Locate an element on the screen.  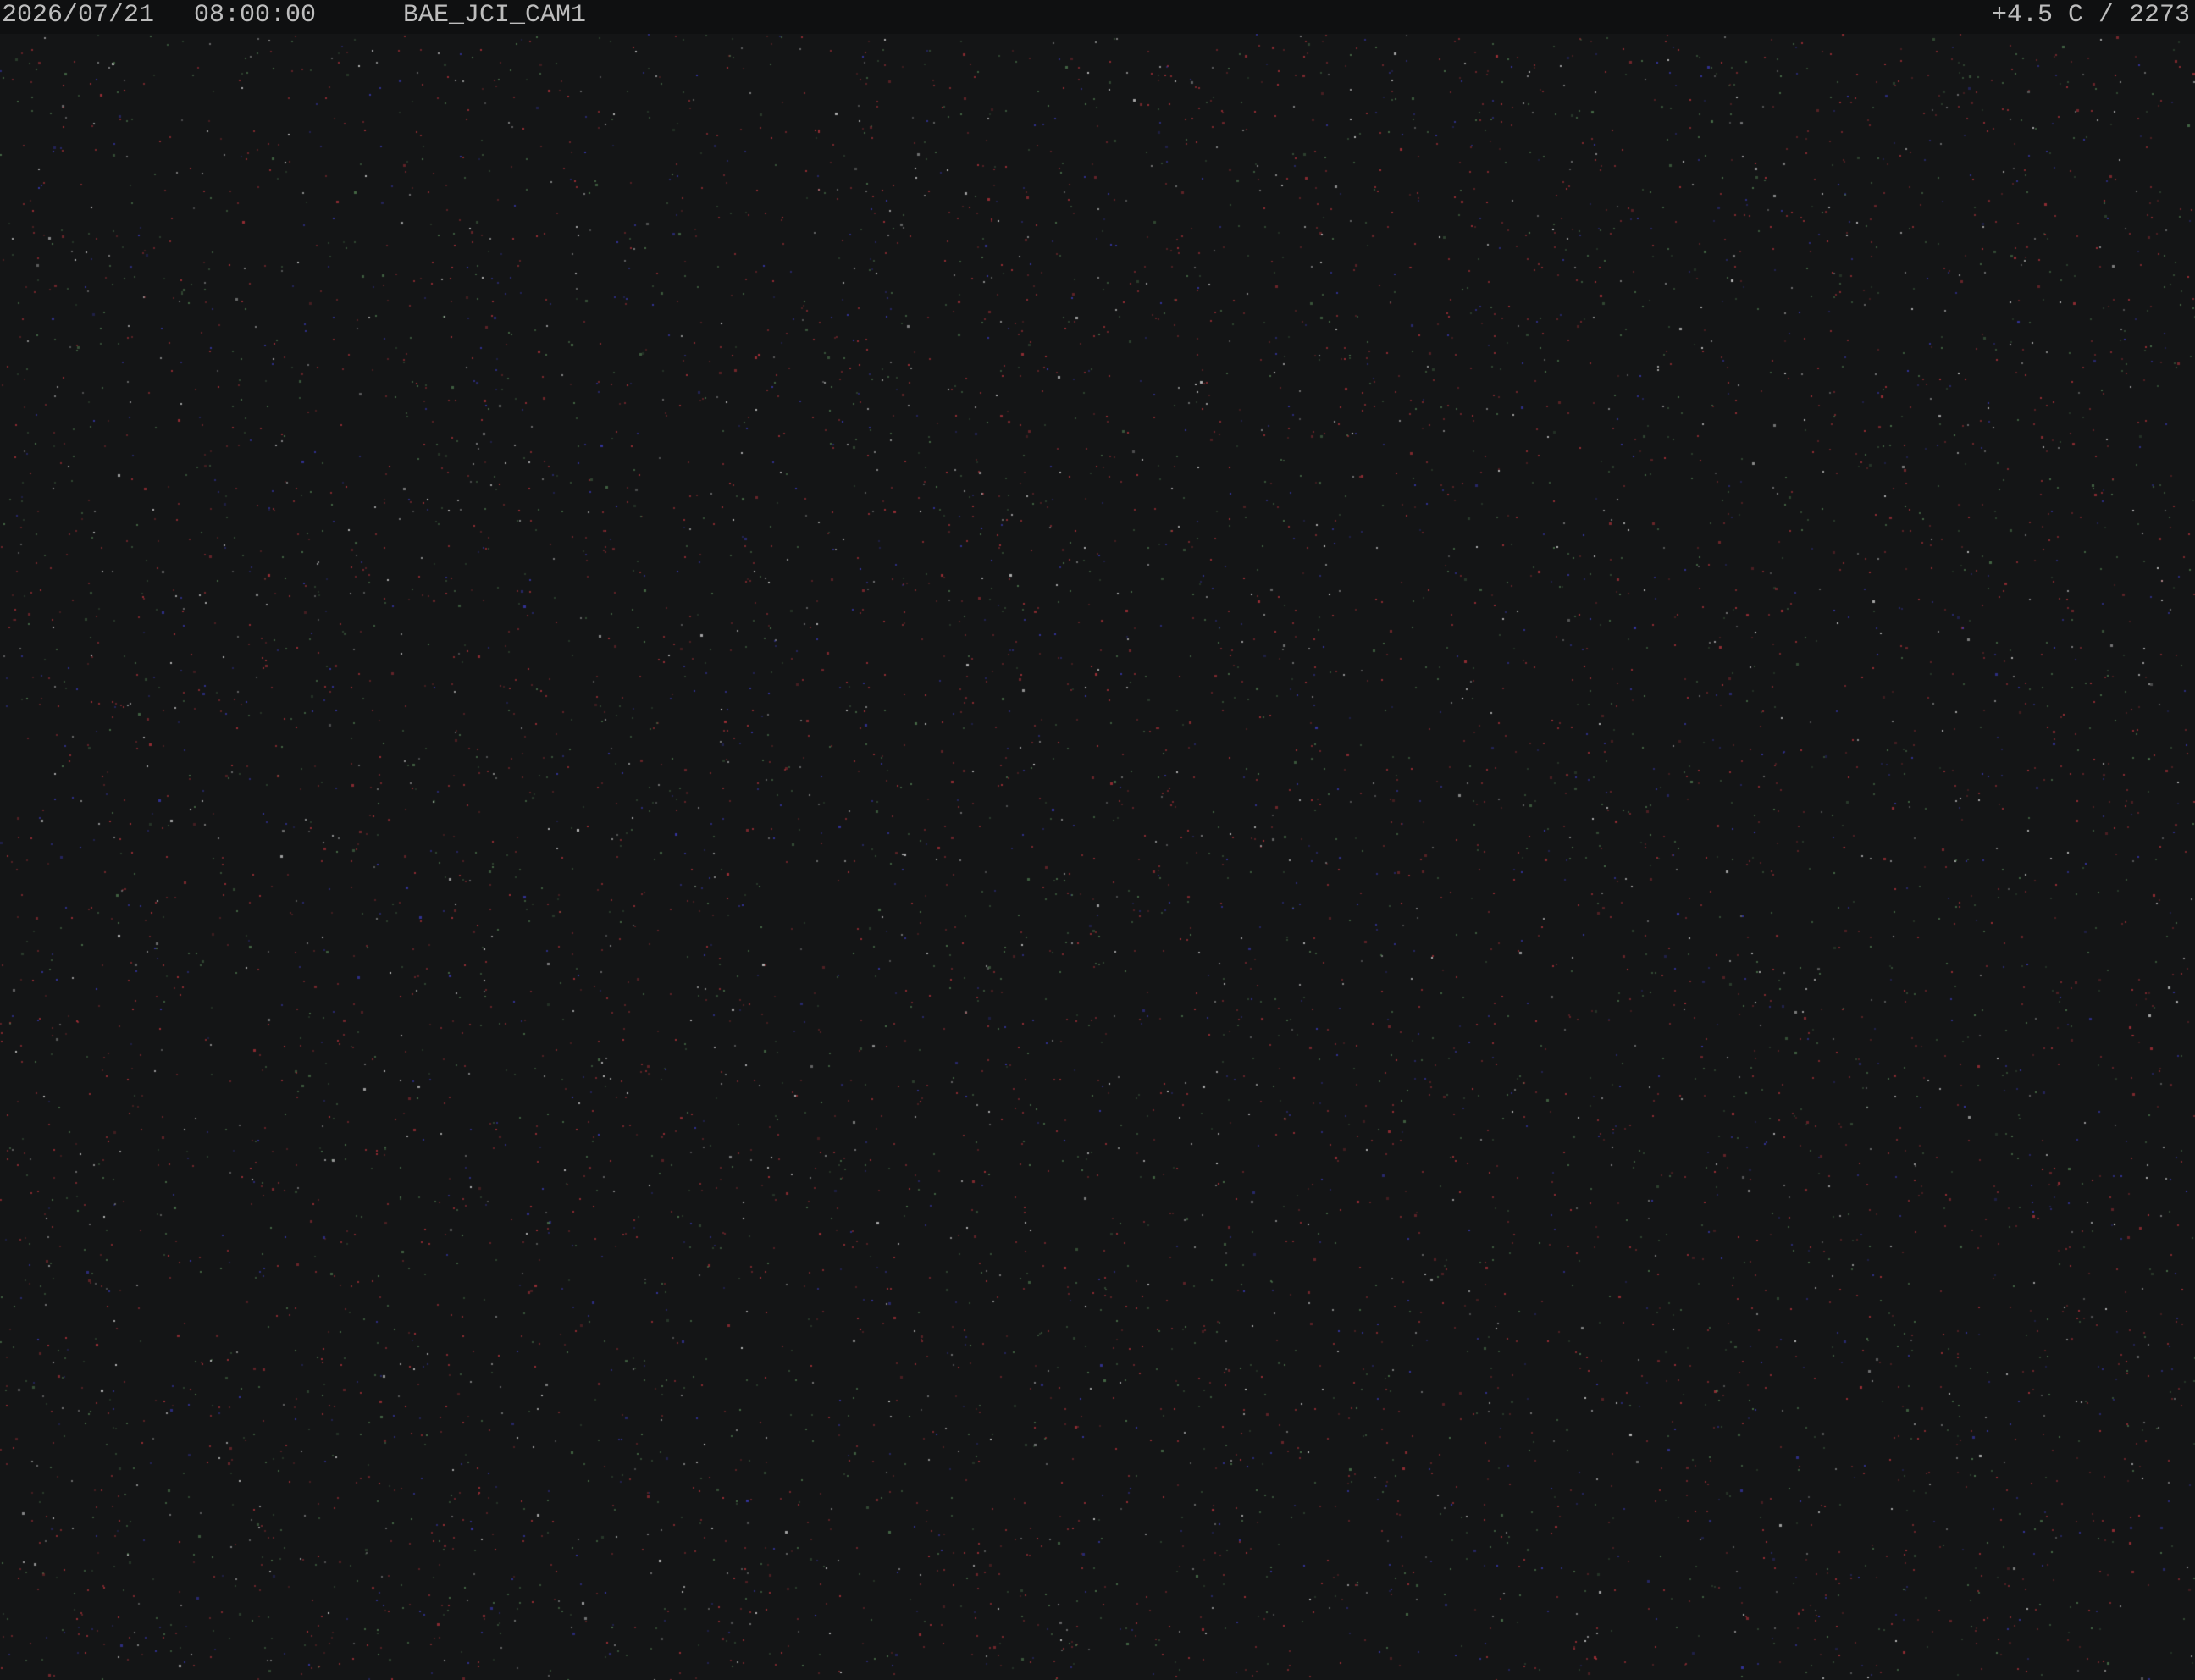
overlay-temperature-readout: +4.5 C / 2273 is located at coordinates (2090, 15).